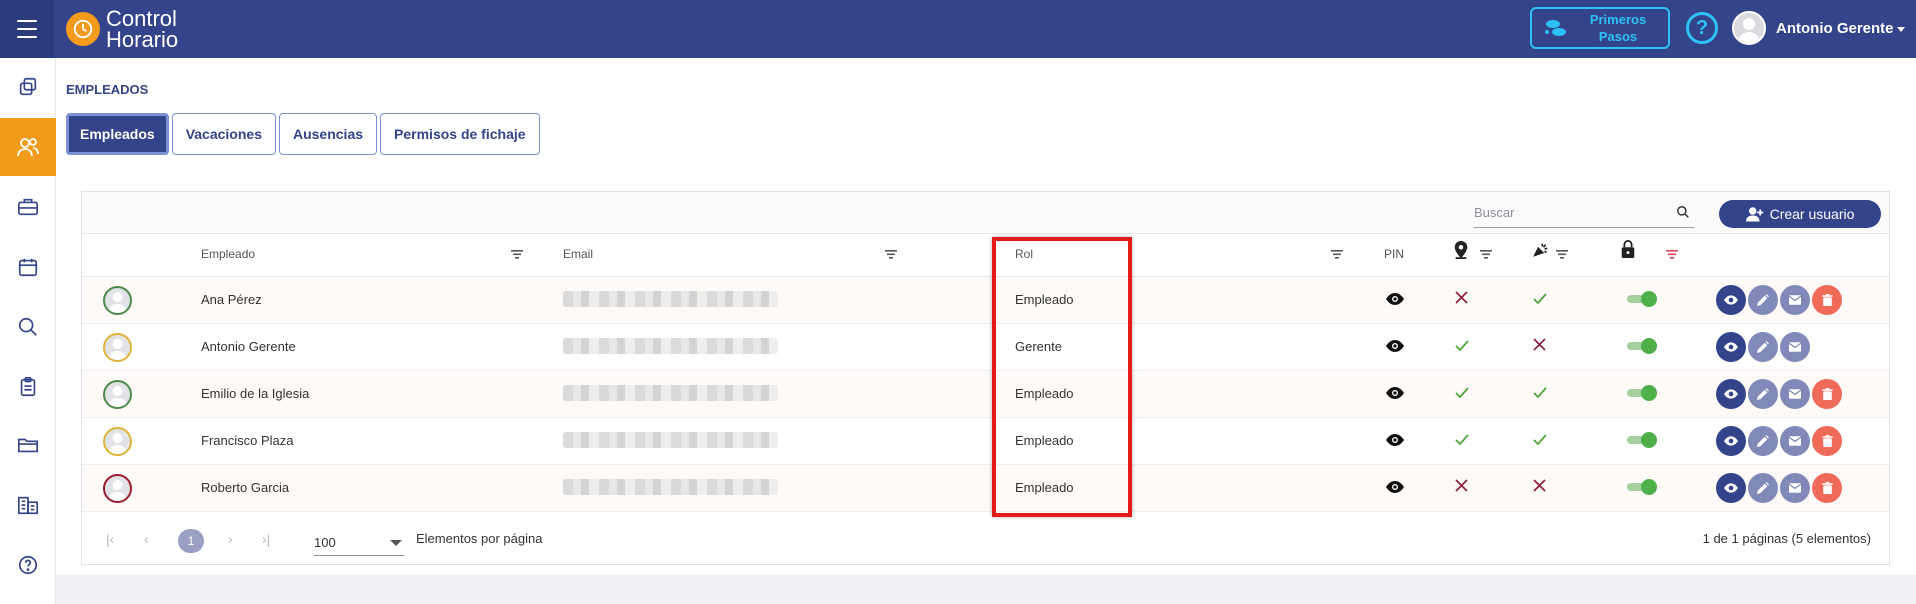  Describe the element at coordinates (985, 441) in the screenshot. I see `table-row: Francisco Plaza Empleado` at that location.